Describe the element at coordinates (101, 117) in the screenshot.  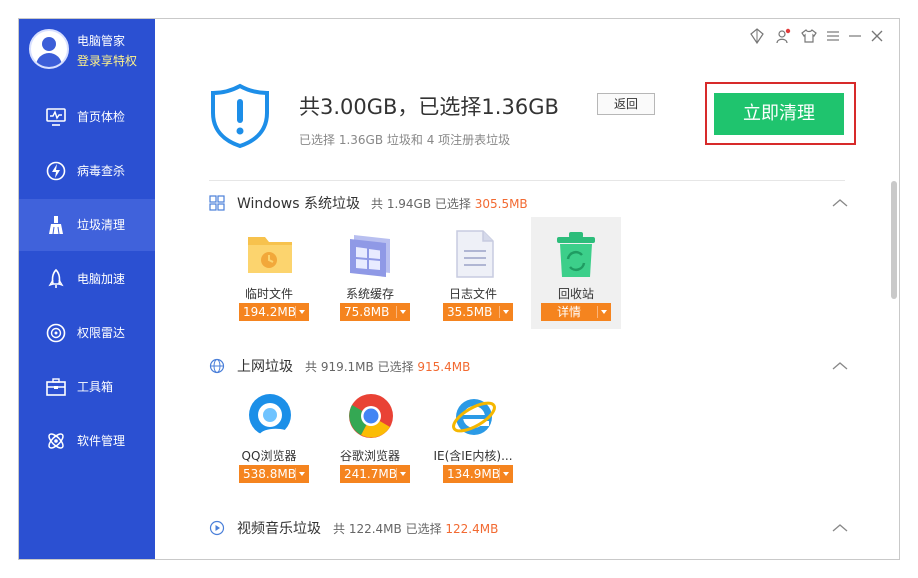
I see `sidebar-item-label: 首页体检` at that location.